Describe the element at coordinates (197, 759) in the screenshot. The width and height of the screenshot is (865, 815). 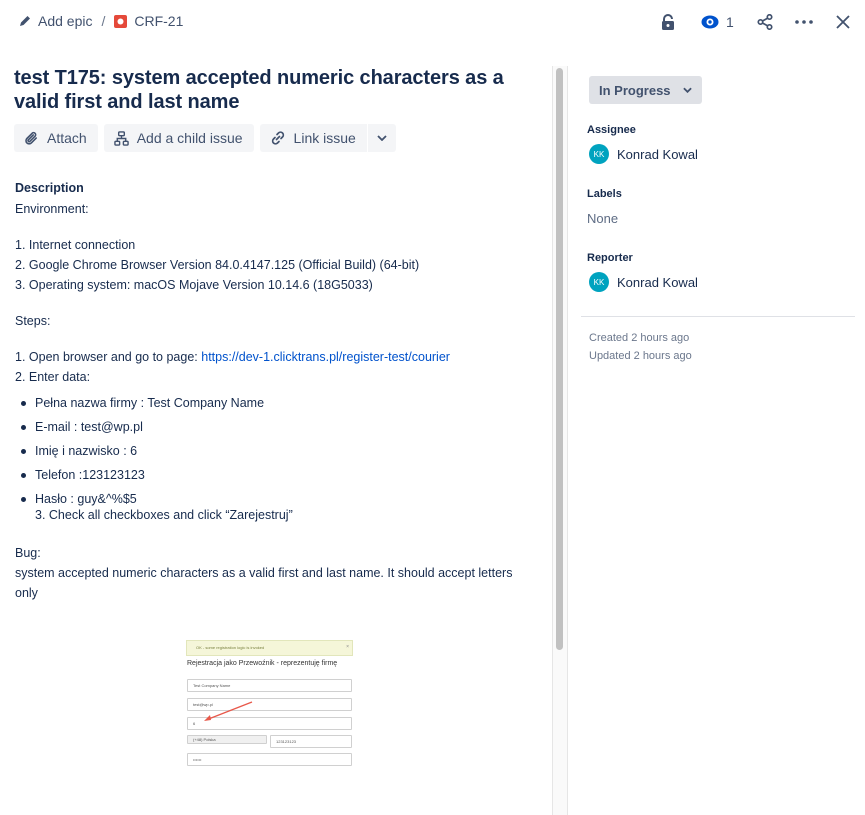
I see `attachment-password-value: ••••••` at that location.